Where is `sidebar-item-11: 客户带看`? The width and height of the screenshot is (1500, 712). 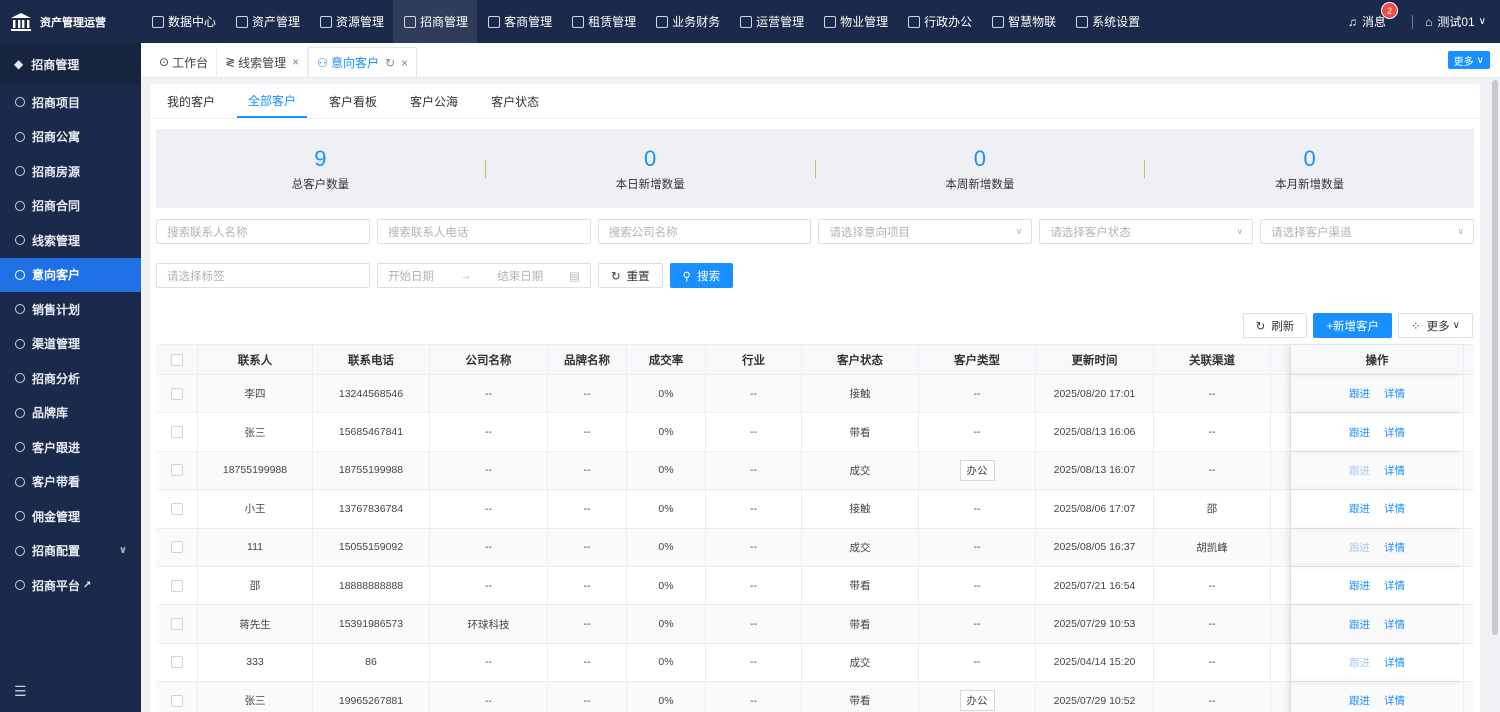 sidebar-item-11: 客户带看 is located at coordinates (70, 482).